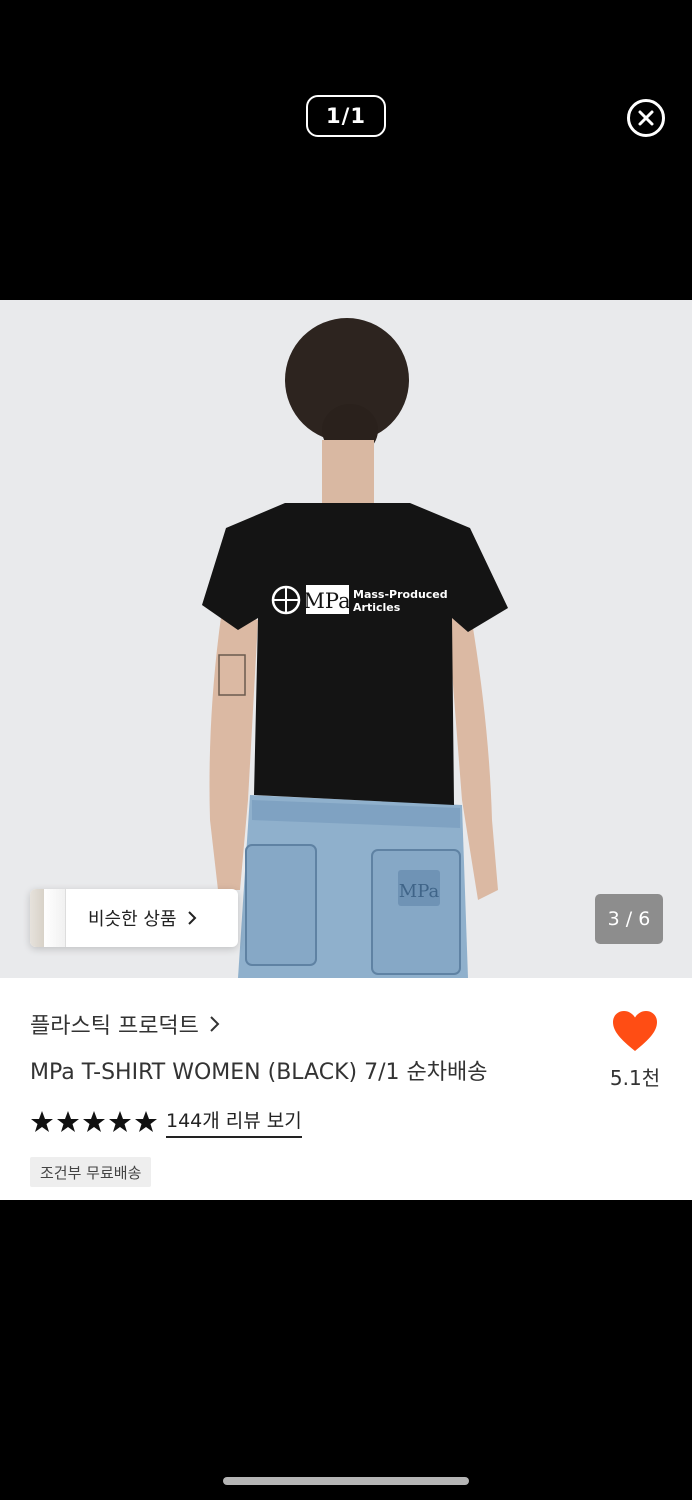 The image size is (692, 1500). I want to click on home-indicator, so click(346, 1481).